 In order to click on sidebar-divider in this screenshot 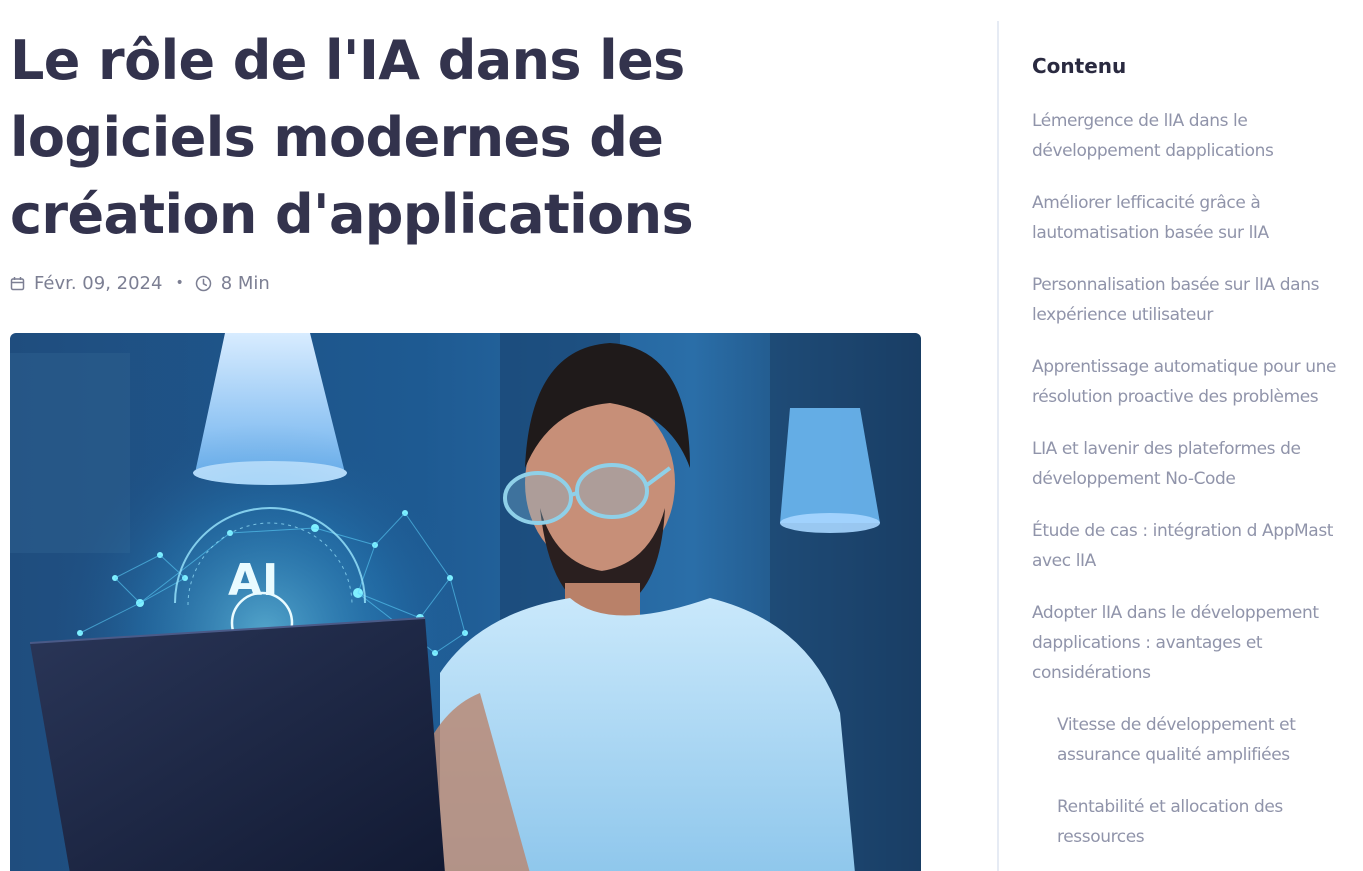, I will do `click(998, 446)`.